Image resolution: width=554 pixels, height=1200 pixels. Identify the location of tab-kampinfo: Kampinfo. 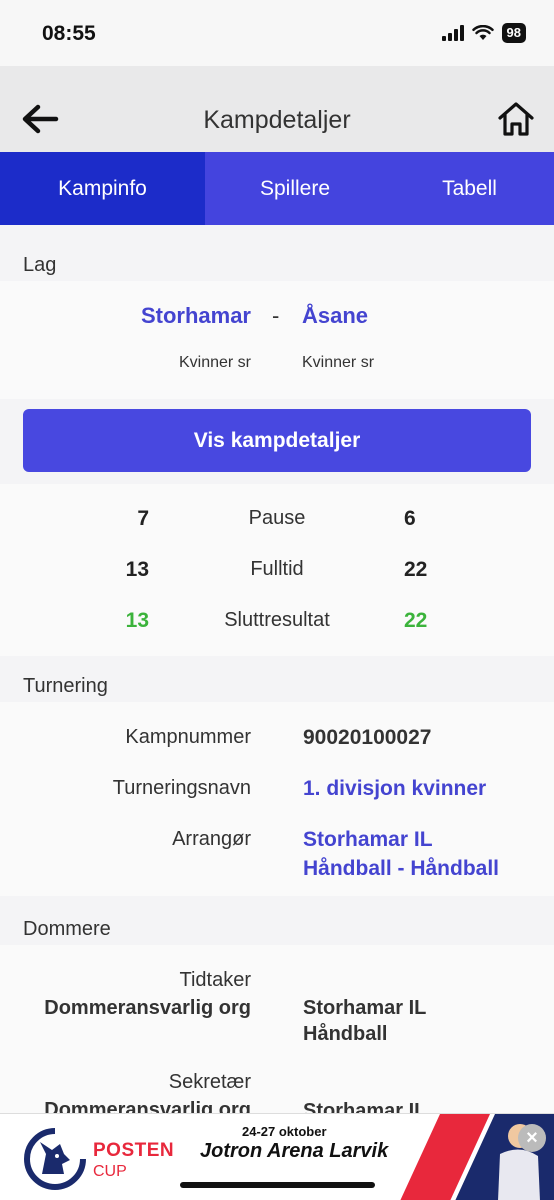
(102, 188).